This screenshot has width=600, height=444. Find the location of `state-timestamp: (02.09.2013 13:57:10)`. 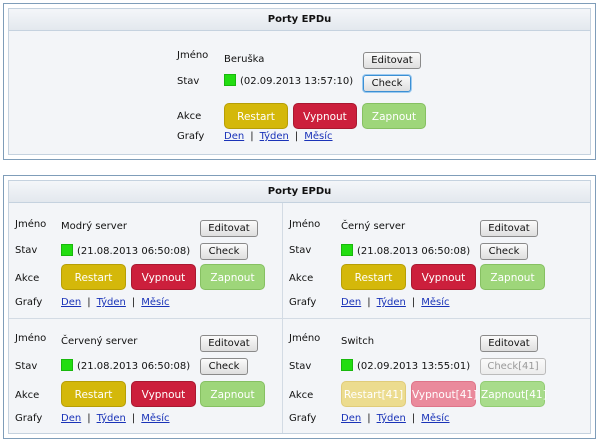

state-timestamp: (02.09.2013 13:57:10) is located at coordinates (297, 81).